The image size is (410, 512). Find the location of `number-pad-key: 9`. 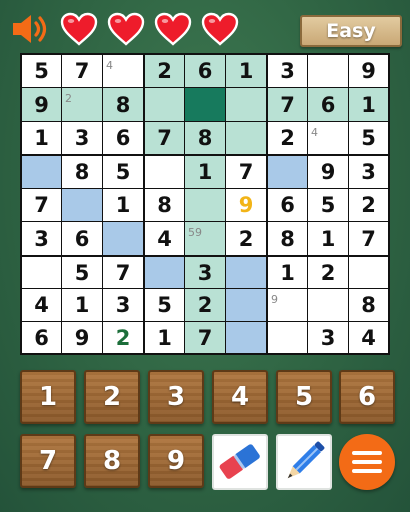

number-pad-key: 9 is located at coordinates (176, 461).